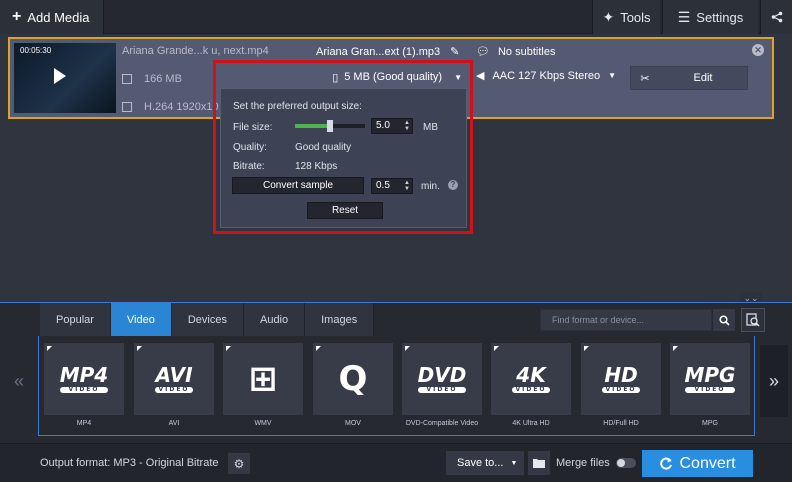  I want to click on share-icon, so click(776, 17).